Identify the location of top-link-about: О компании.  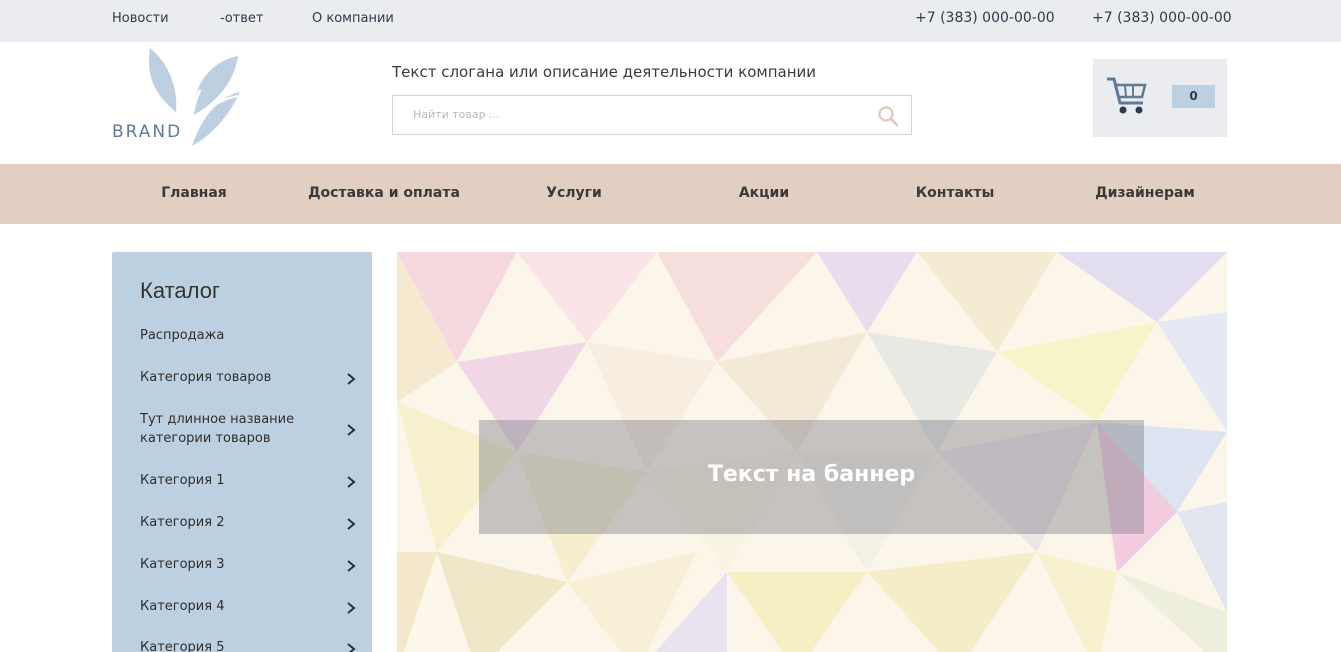
(353, 18).